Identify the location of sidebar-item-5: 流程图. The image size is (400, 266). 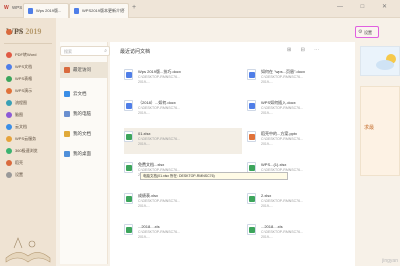
(29, 103).